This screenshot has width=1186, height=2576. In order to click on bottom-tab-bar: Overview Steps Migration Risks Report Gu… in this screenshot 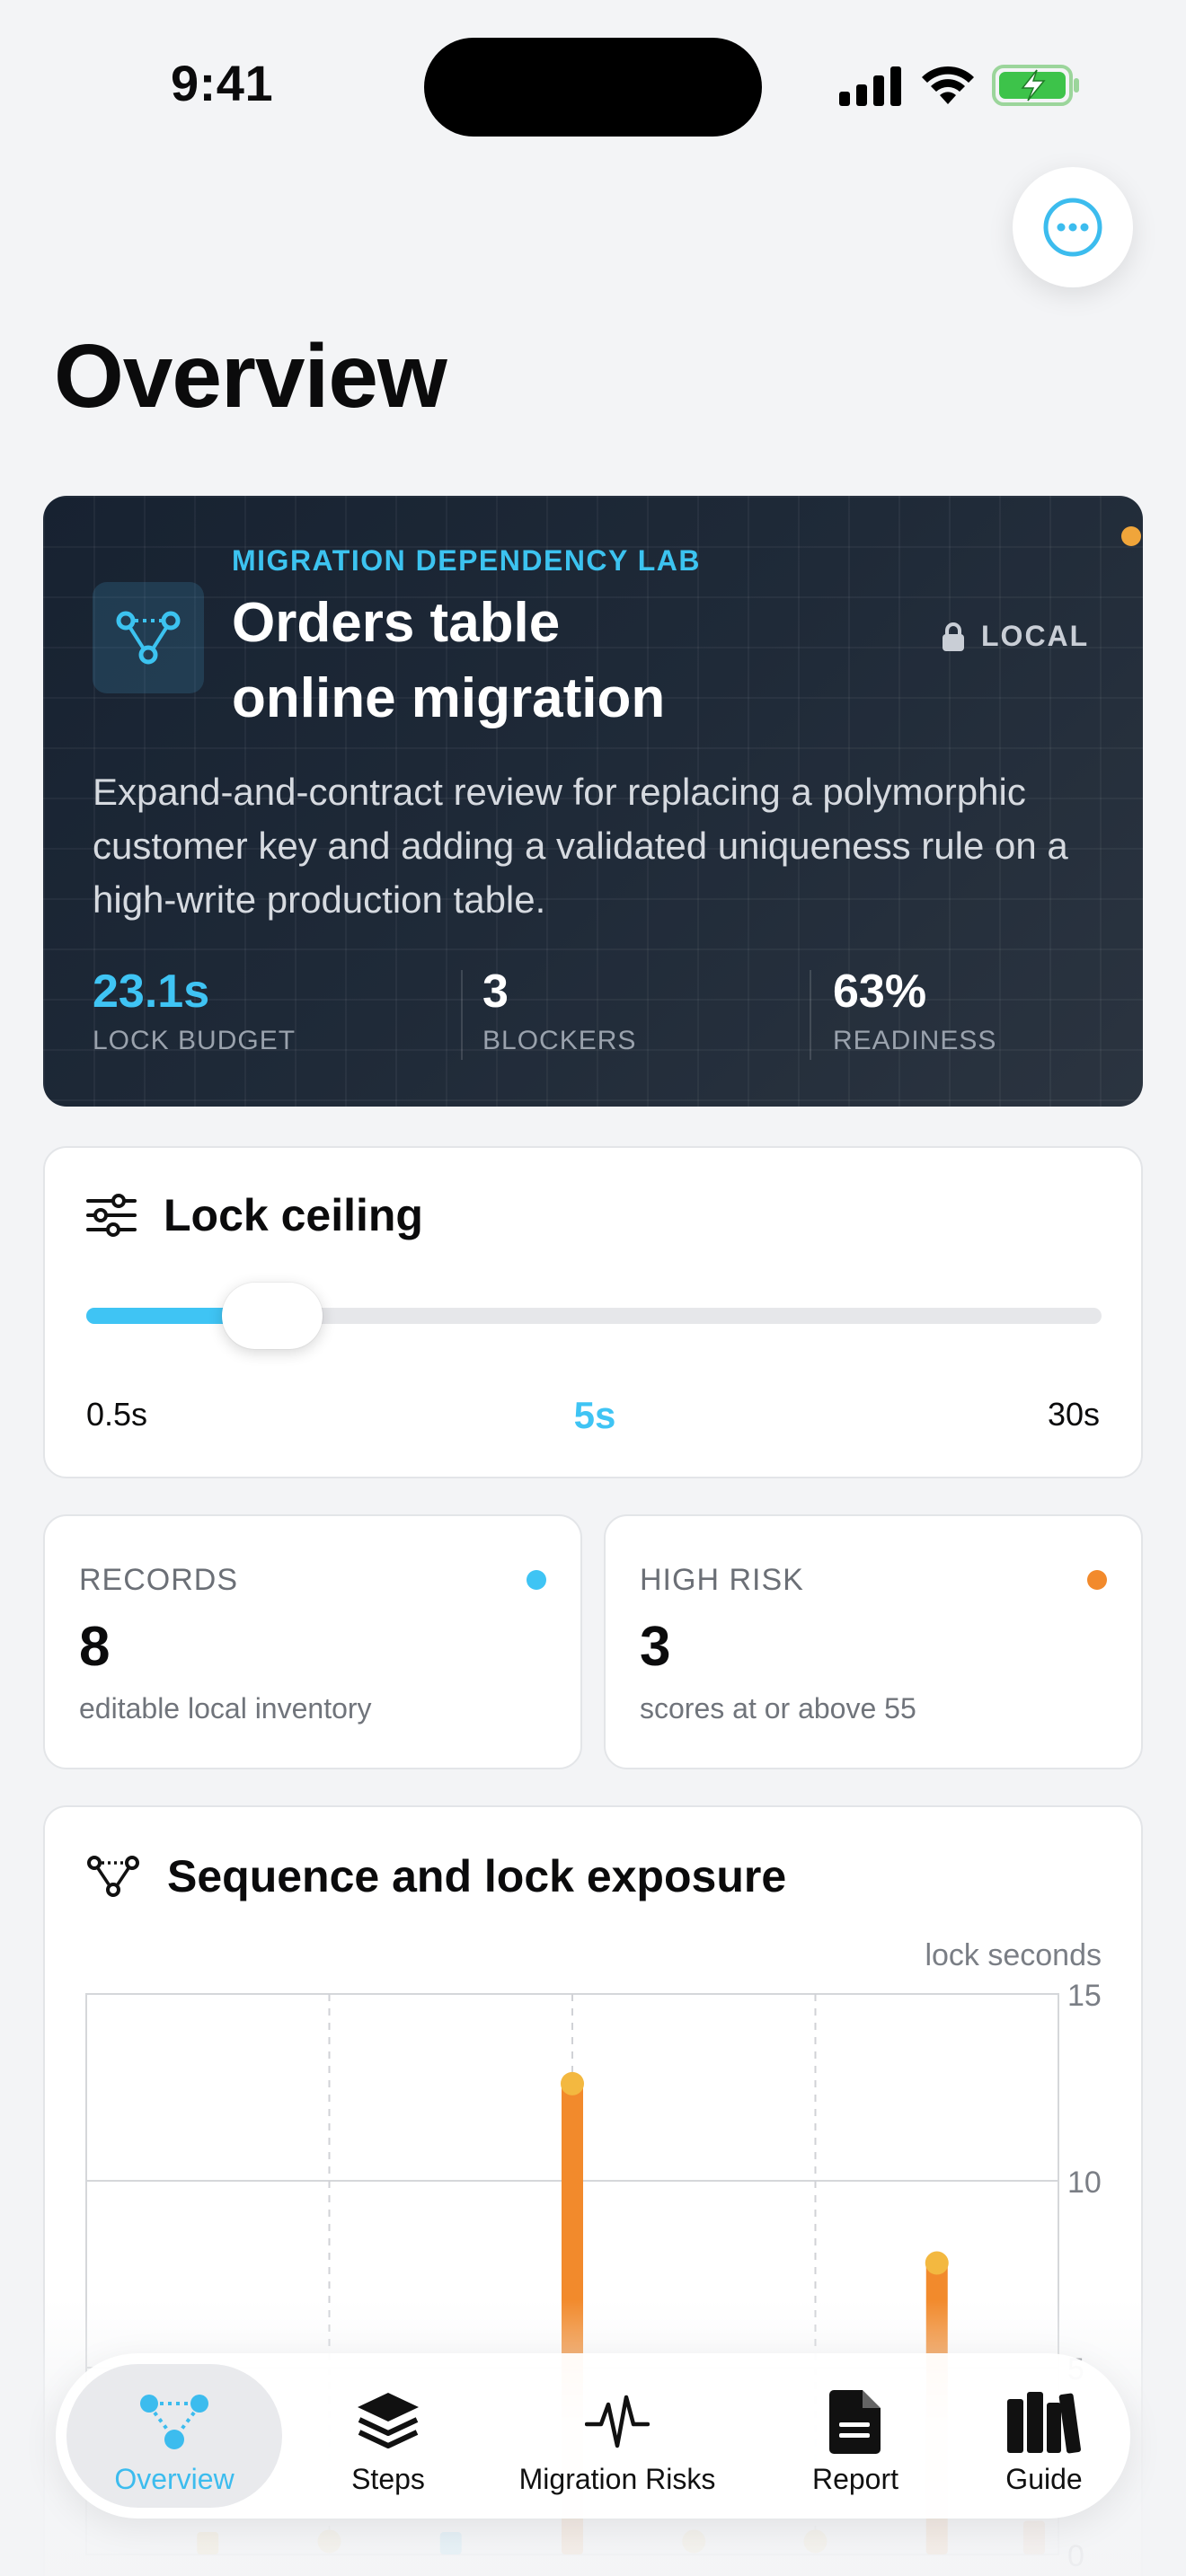, I will do `click(593, 2436)`.